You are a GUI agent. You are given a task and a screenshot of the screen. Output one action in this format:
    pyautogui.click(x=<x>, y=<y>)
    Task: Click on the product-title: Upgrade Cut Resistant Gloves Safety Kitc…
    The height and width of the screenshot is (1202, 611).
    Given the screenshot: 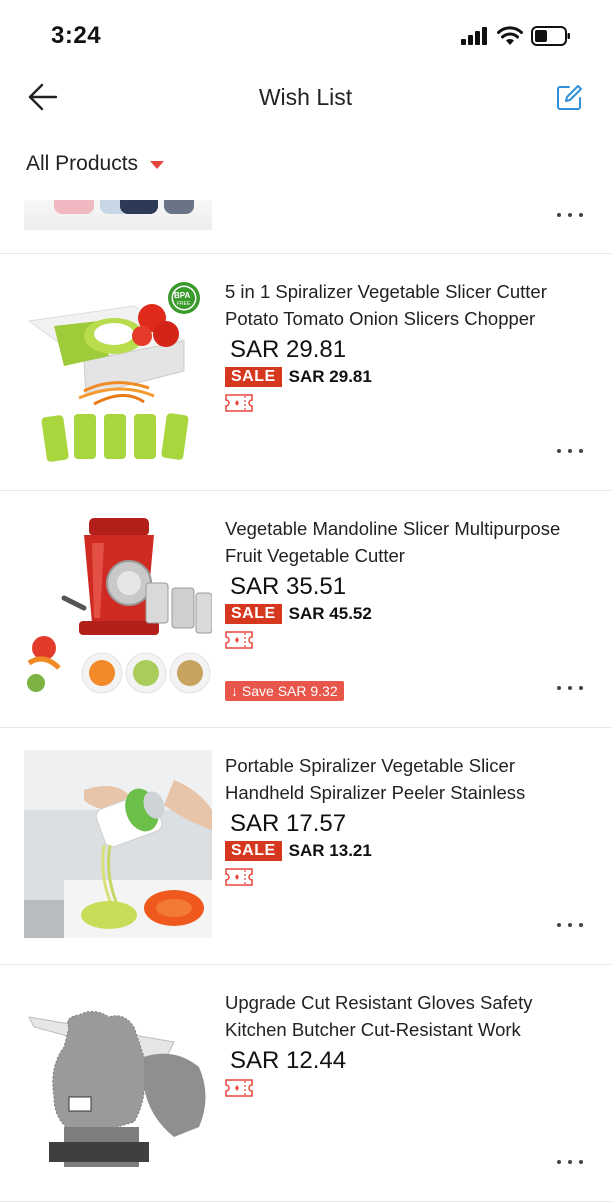 What is the action you would take?
    pyautogui.click(x=405, y=1016)
    